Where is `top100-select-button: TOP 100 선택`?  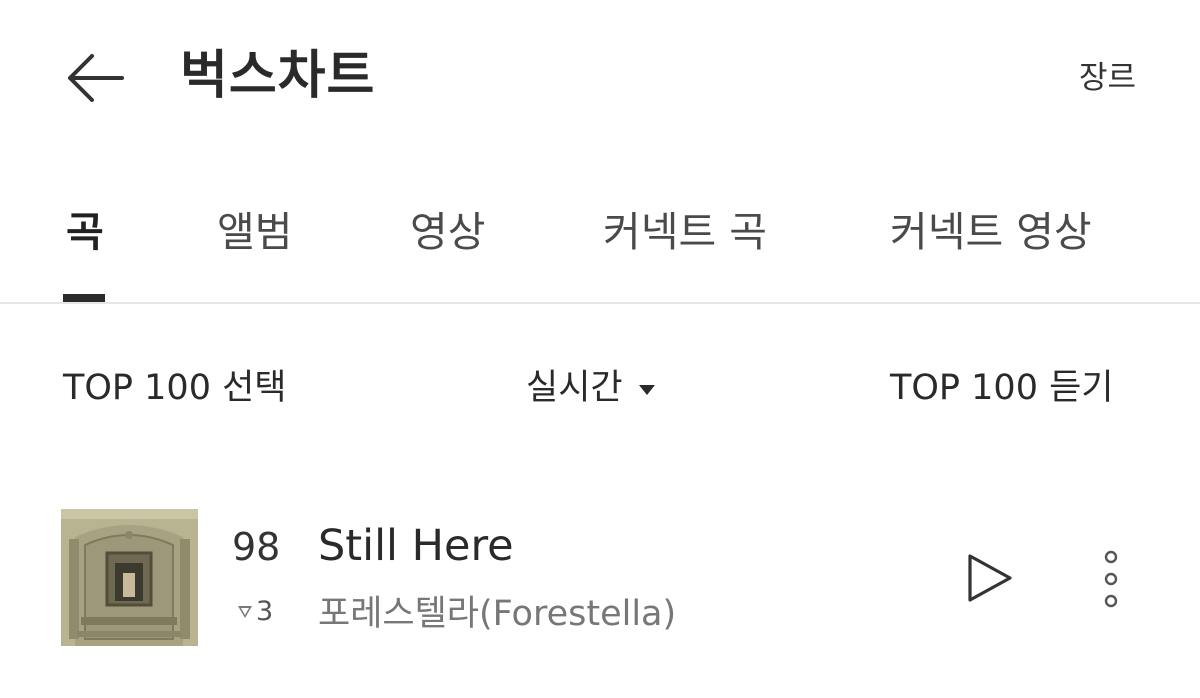 top100-select-button: TOP 100 선택 is located at coordinates (175, 388).